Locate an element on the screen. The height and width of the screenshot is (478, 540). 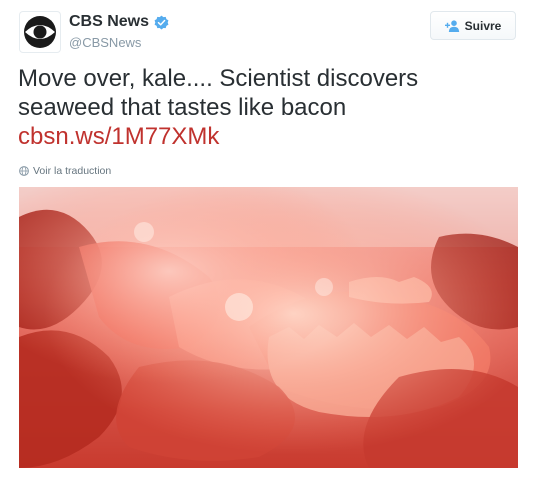
translate-label: Voir la traduction is located at coordinates (72, 171).